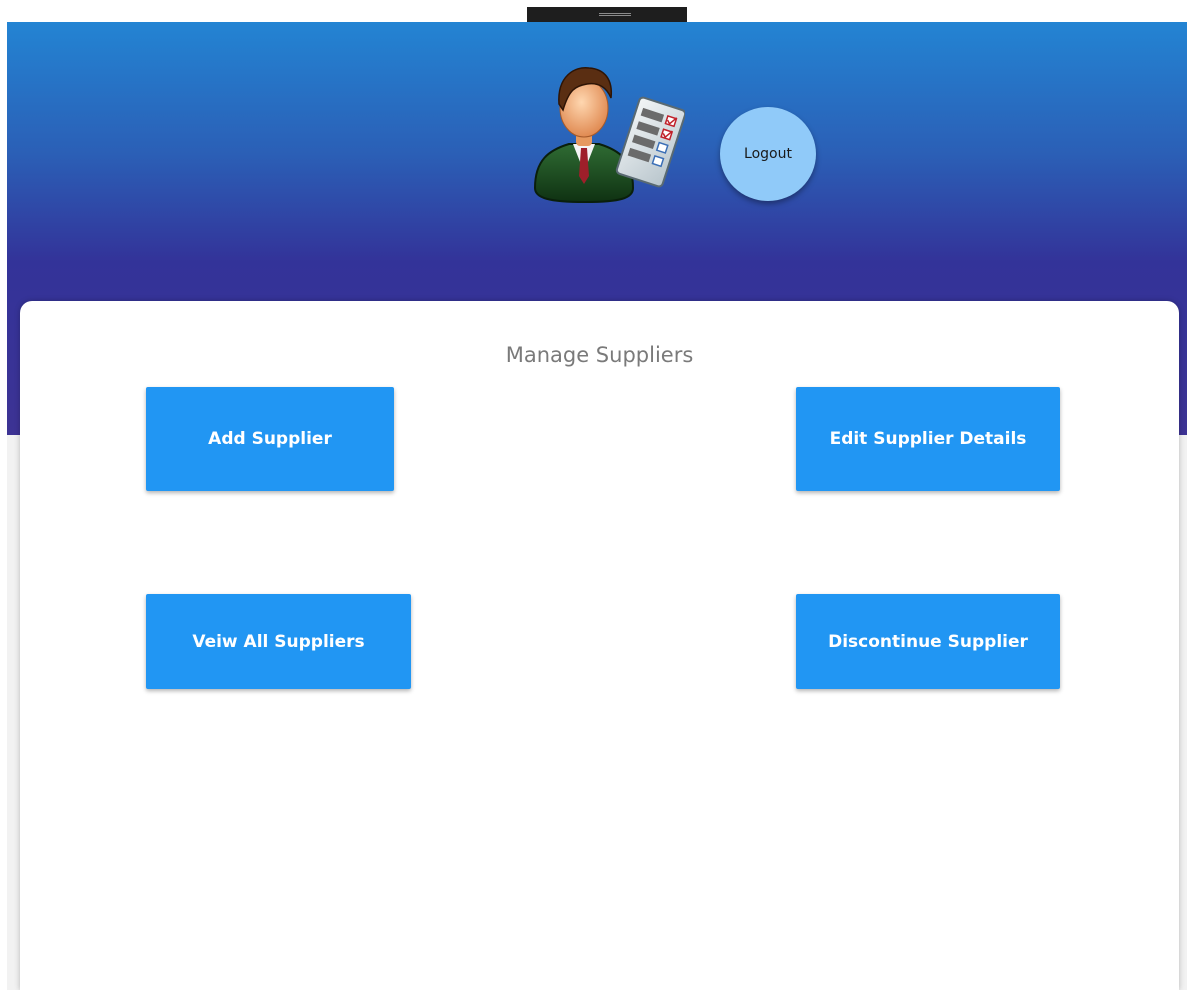  I want to click on grip-icon, so click(615, 14).